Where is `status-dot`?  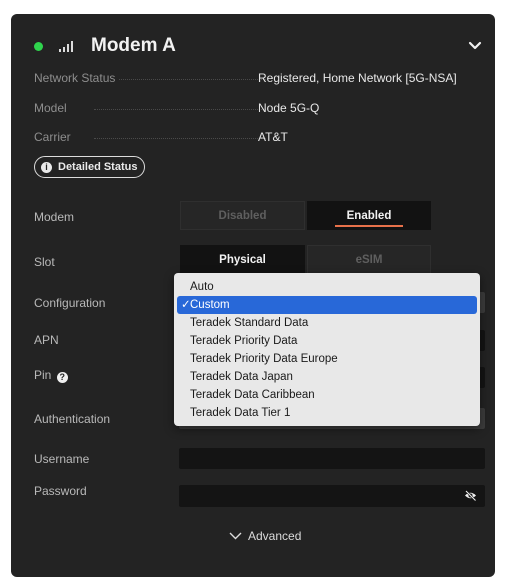 status-dot is located at coordinates (38, 46).